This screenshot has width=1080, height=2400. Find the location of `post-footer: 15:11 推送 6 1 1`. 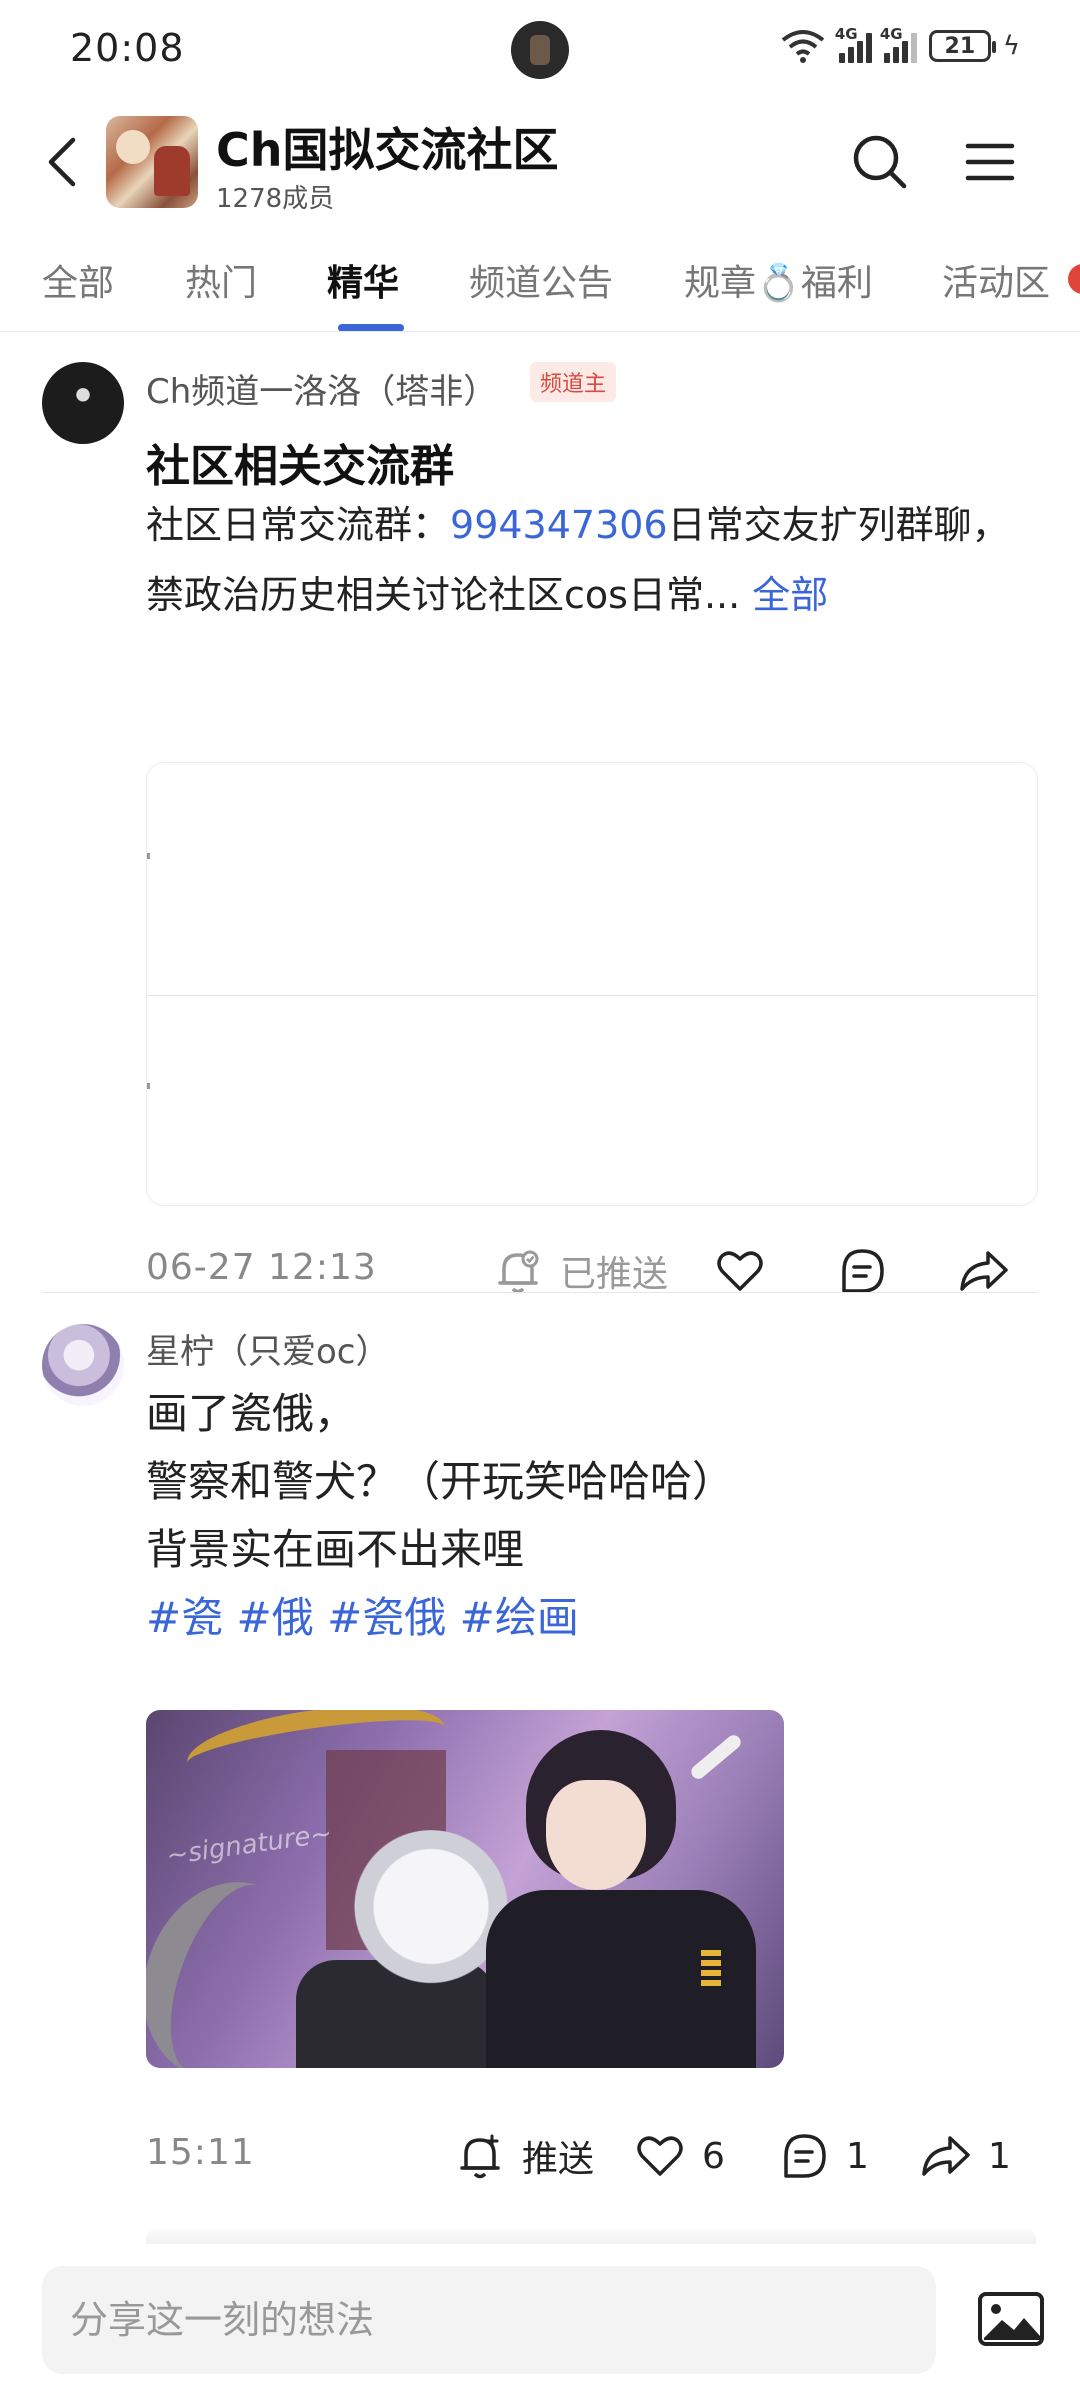

post-footer: 15:11 推送 6 1 1 is located at coordinates (540, 2155).